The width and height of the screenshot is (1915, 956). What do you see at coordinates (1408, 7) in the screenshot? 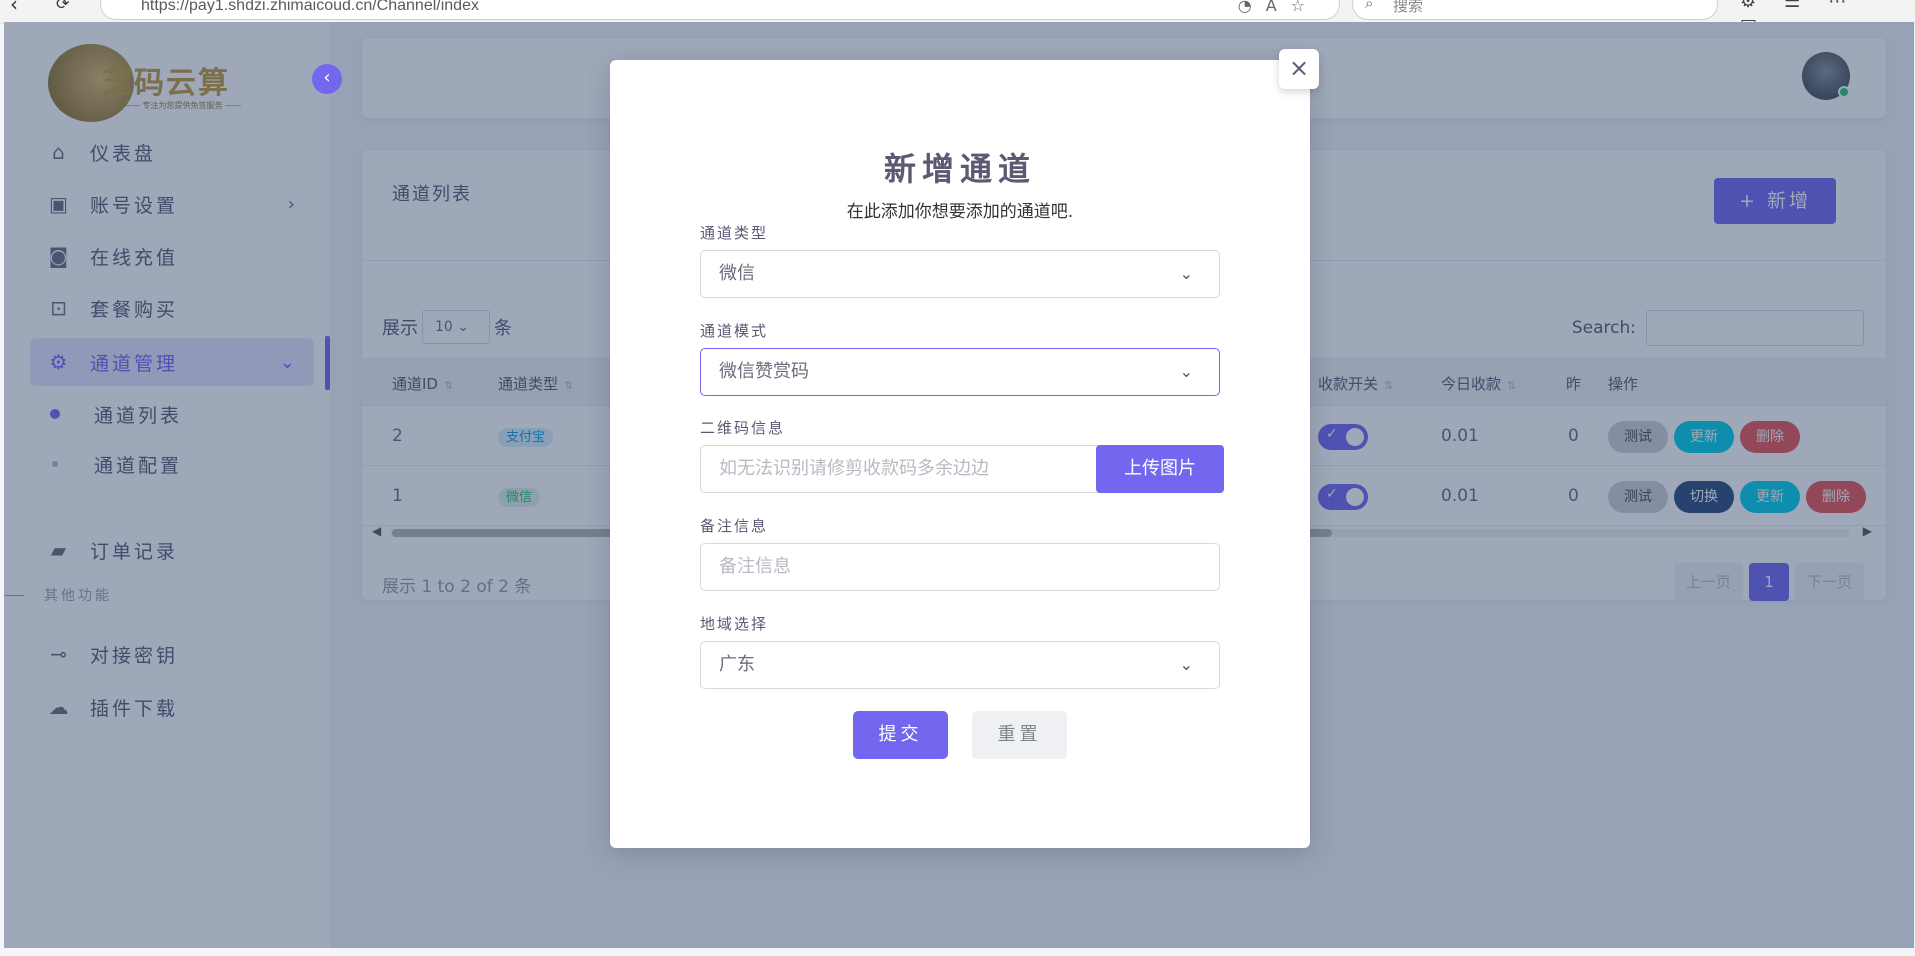
I see `browser-search-placeholder: 搜索` at bounding box center [1408, 7].